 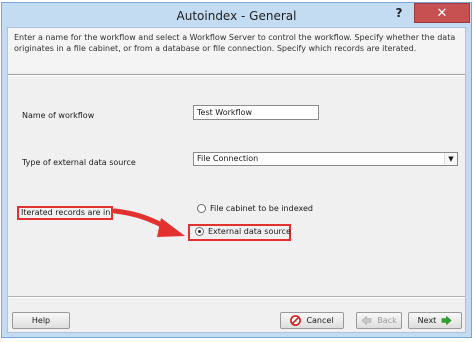 I want to click on back-button-label: Back, so click(x=387, y=320).